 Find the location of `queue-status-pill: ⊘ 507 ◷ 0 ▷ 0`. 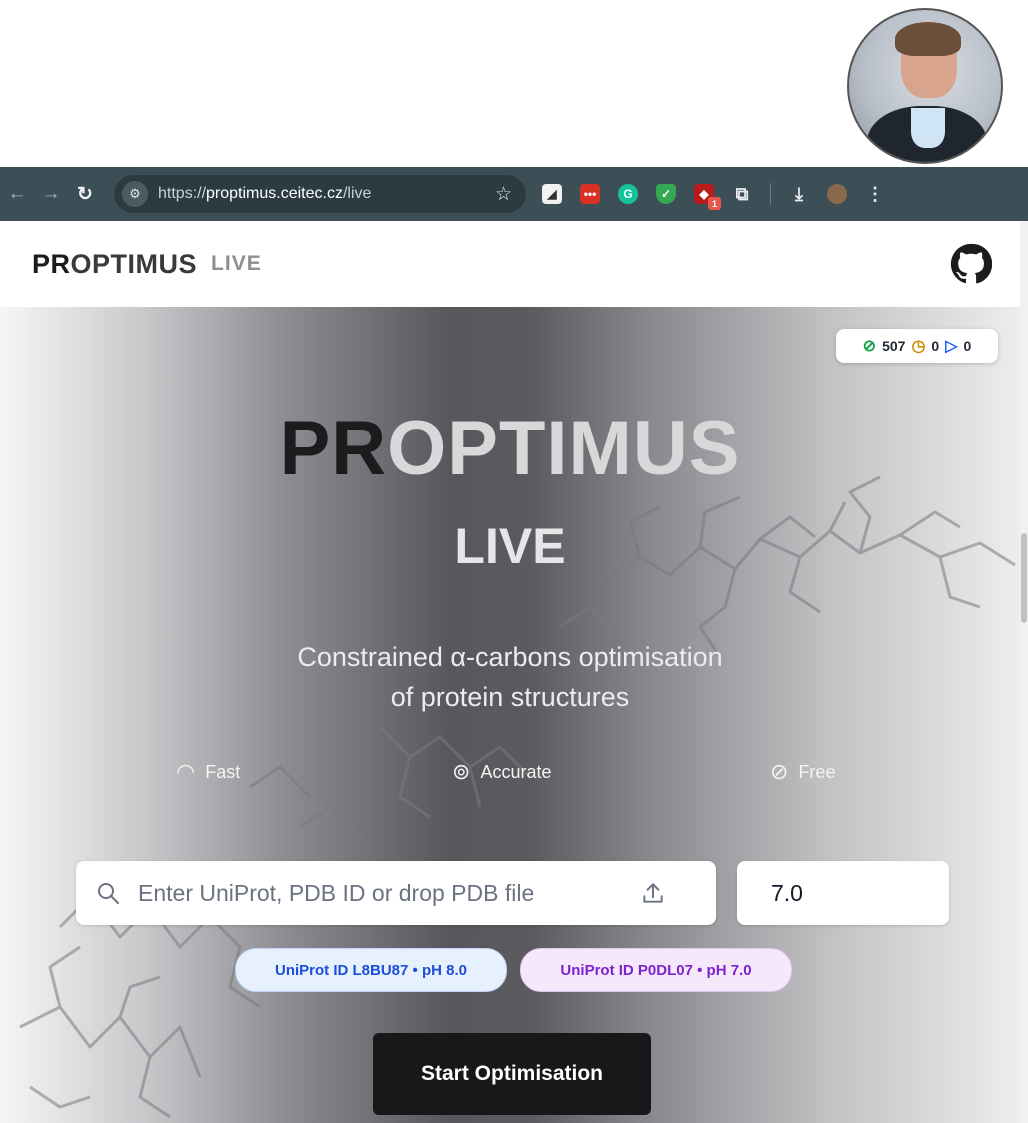

queue-status-pill: ⊘ 507 ◷ 0 ▷ 0 is located at coordinates (917, 346).